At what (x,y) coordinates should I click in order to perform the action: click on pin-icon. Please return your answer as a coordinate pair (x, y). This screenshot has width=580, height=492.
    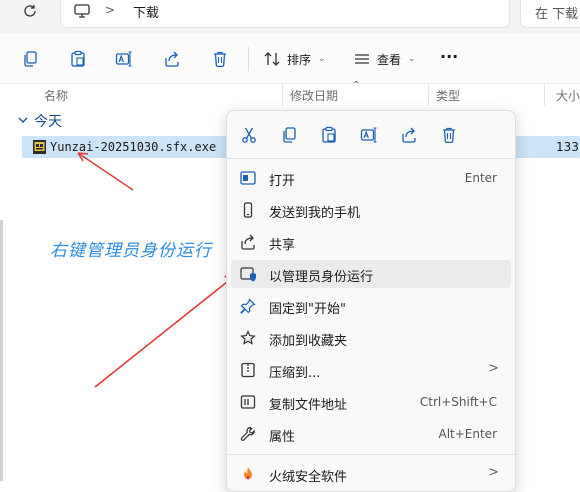
    Looking at the image, I should click on (248, 306).